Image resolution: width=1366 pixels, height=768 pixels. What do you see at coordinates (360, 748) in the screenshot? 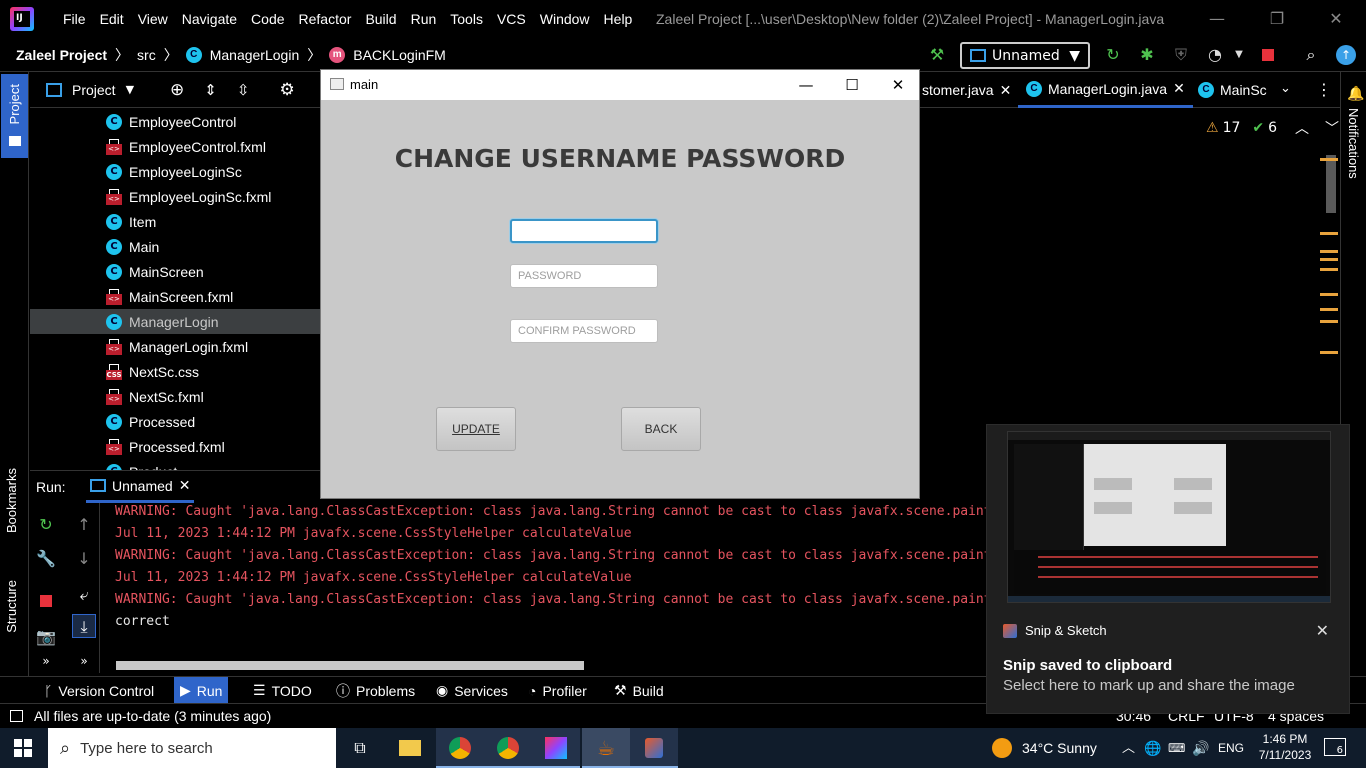
I see `task-view-icon: ⧉` at bounding box center [360, 748].